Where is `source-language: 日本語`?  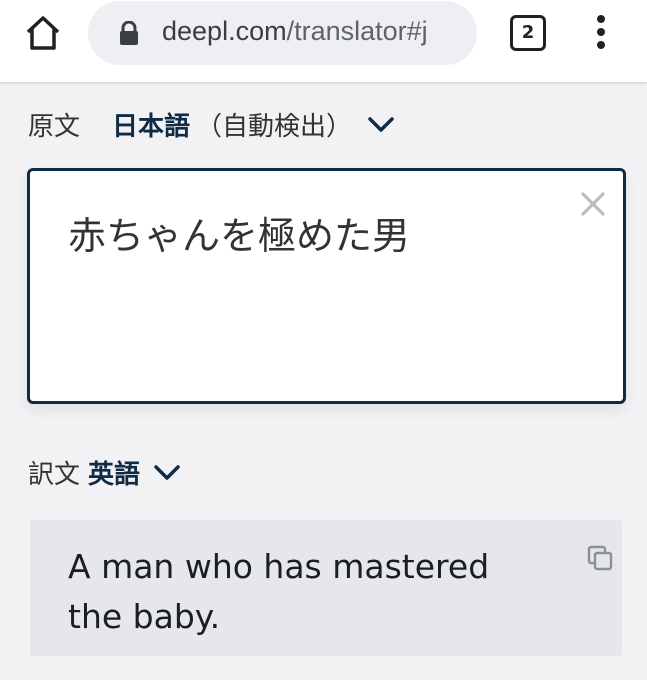
source-language: 日本語 is located at coordinates (151, 124).